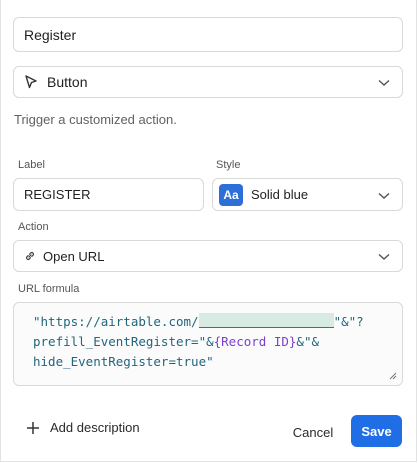 Image resolution: width=418 pixels, height=463 pixels. What do you see at coordinates (116, 321) in the screenshot?
I see `formula-url-start: "https://airtable.com/` at bounding box center [116, 321].